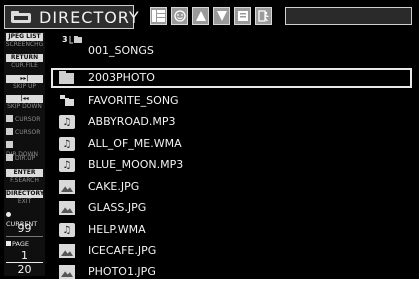 This screenshot has width=419, height=282. What do you see at coordinates (24, 65) in the screenshot?
I see `return-label: CUR.FILE` at bounding box center [24, 65].